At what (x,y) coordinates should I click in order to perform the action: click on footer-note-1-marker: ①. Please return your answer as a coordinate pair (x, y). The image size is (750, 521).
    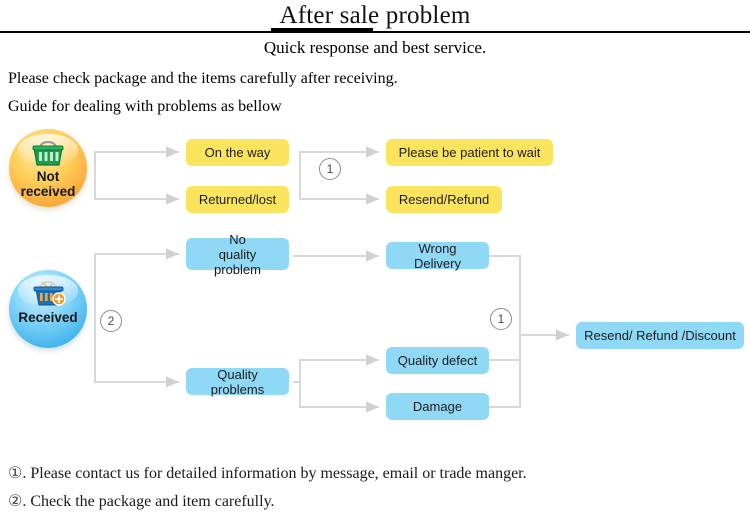
    Looking at the image, I should click on (15, 473).